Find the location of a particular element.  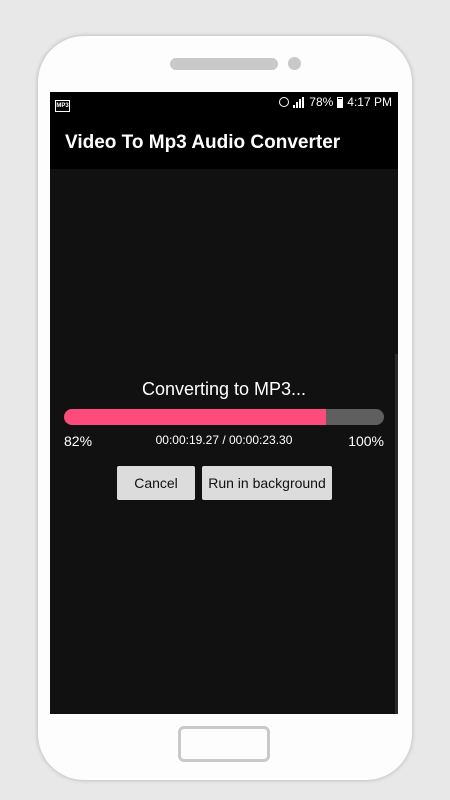

app-bar: Video To Mp3 Audio Converter is located at coordinates (224, 141).